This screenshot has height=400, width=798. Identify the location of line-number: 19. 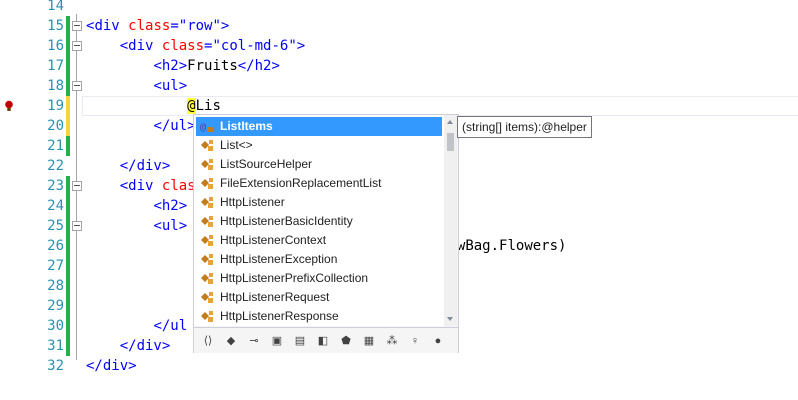
(55, 106).